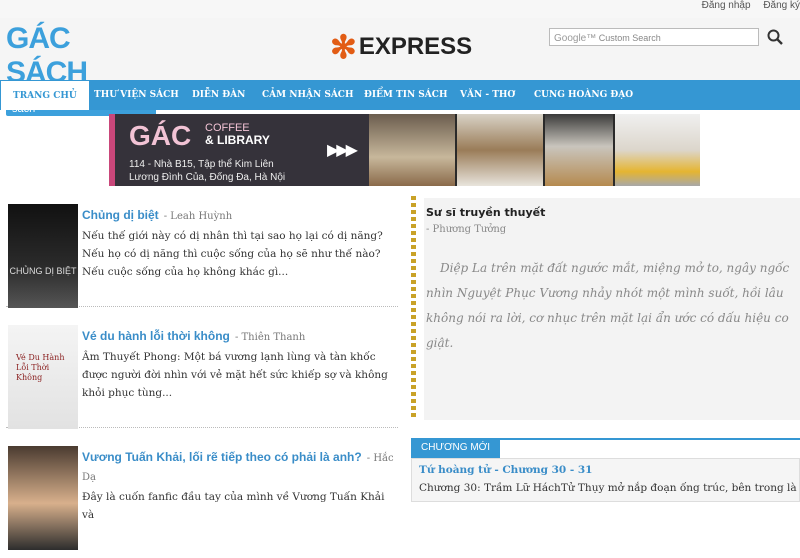 The image size is (800, 558). I want to click on book-heading: Chủng dị biệt - Leah Huỳnh, so click(240, 213).